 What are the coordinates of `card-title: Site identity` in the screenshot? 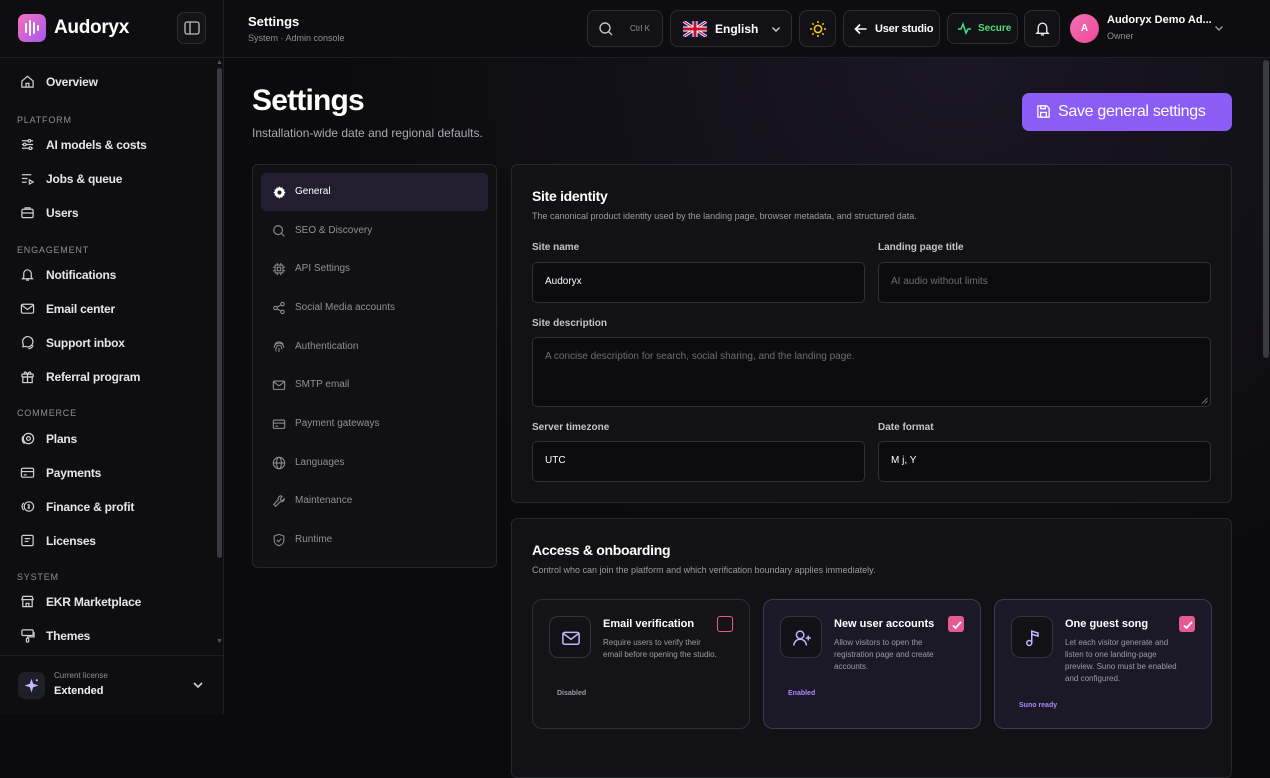 It's located at (570, 196).